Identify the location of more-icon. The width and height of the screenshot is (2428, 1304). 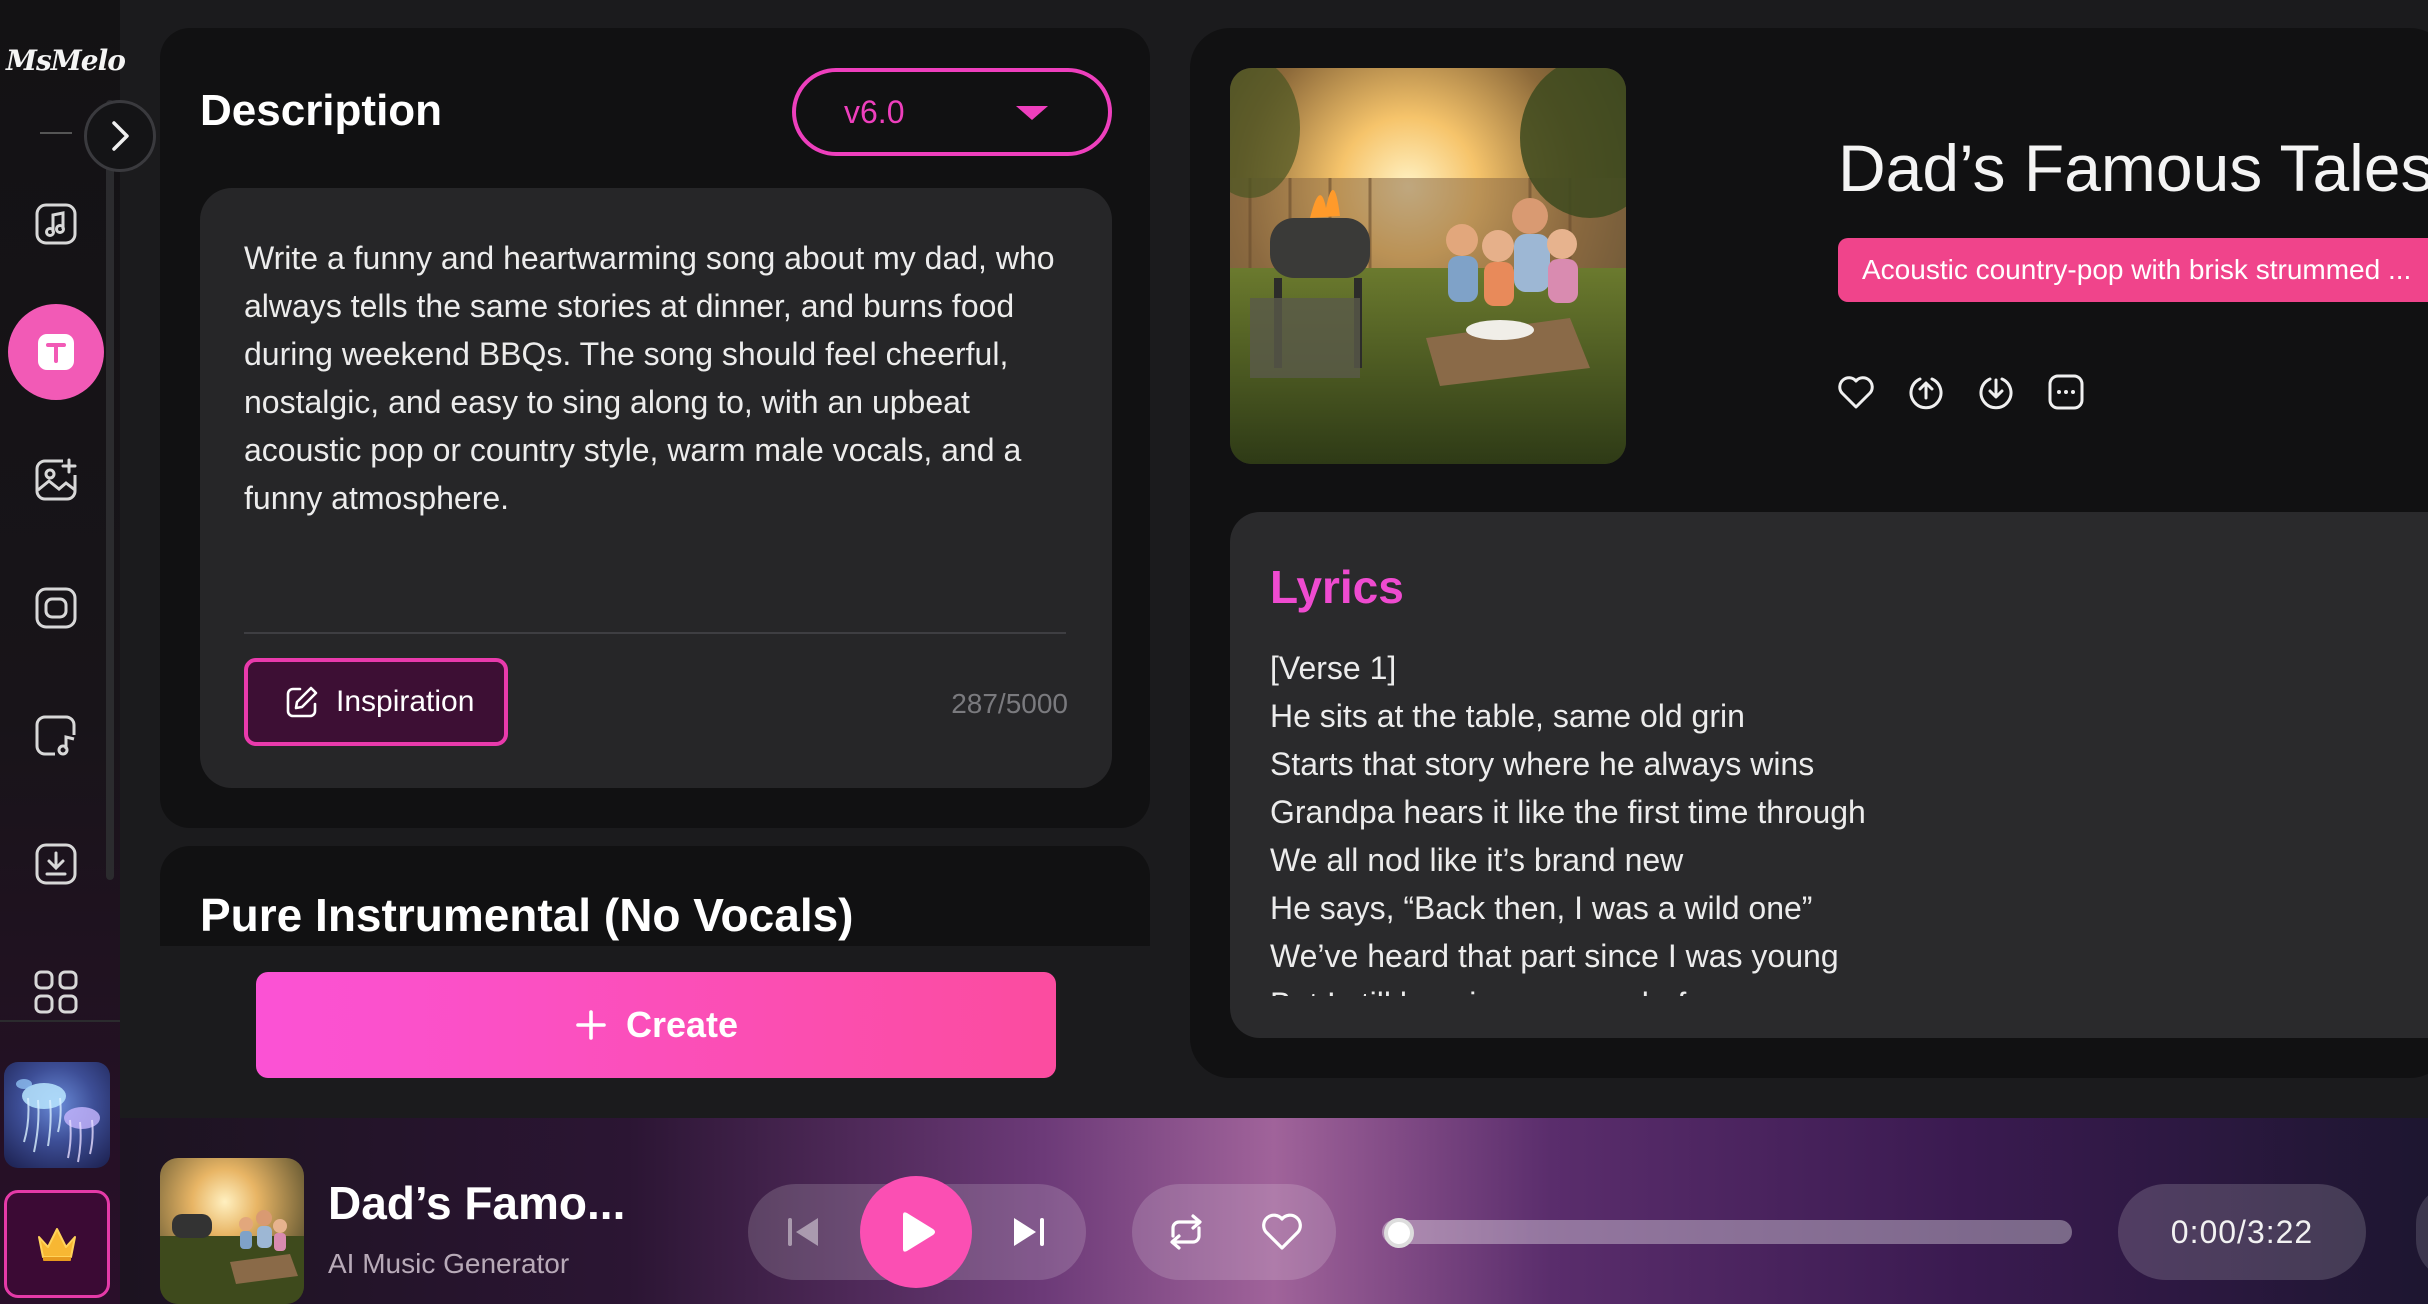
(2066, 392).